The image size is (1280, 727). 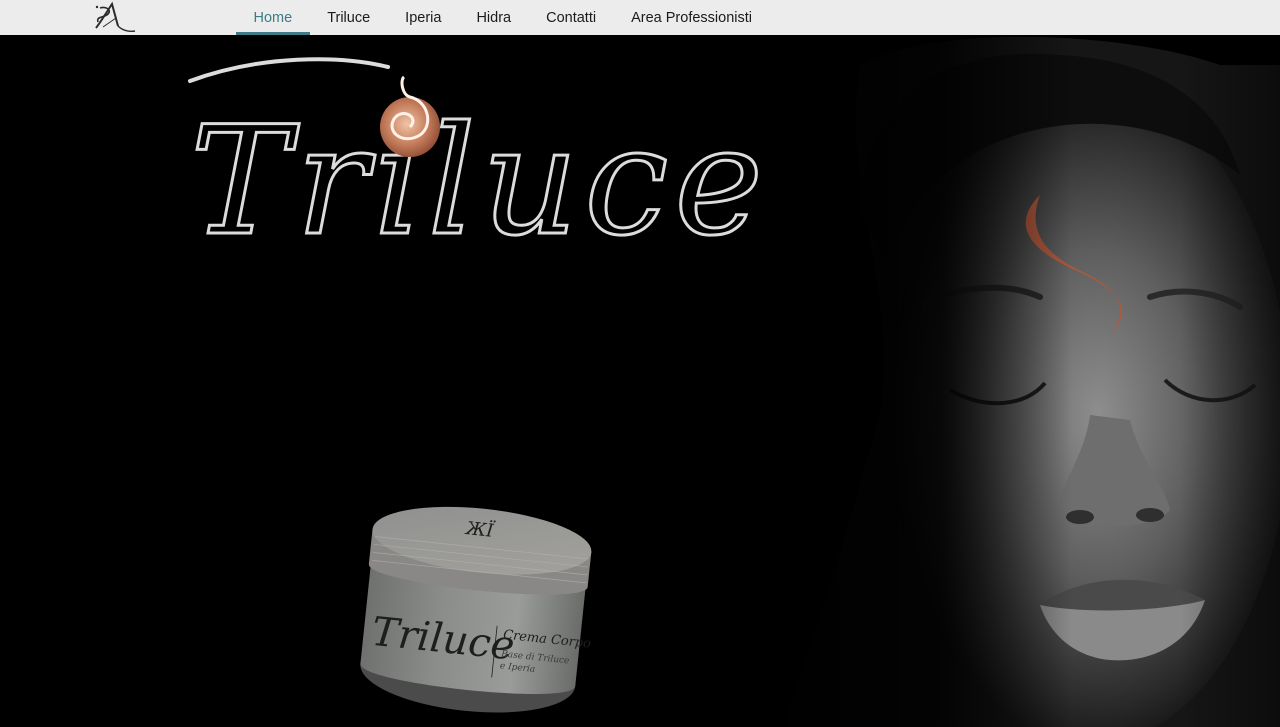 I want to click on triluce-wordmark: Triluce, so click(x=478, y=164).